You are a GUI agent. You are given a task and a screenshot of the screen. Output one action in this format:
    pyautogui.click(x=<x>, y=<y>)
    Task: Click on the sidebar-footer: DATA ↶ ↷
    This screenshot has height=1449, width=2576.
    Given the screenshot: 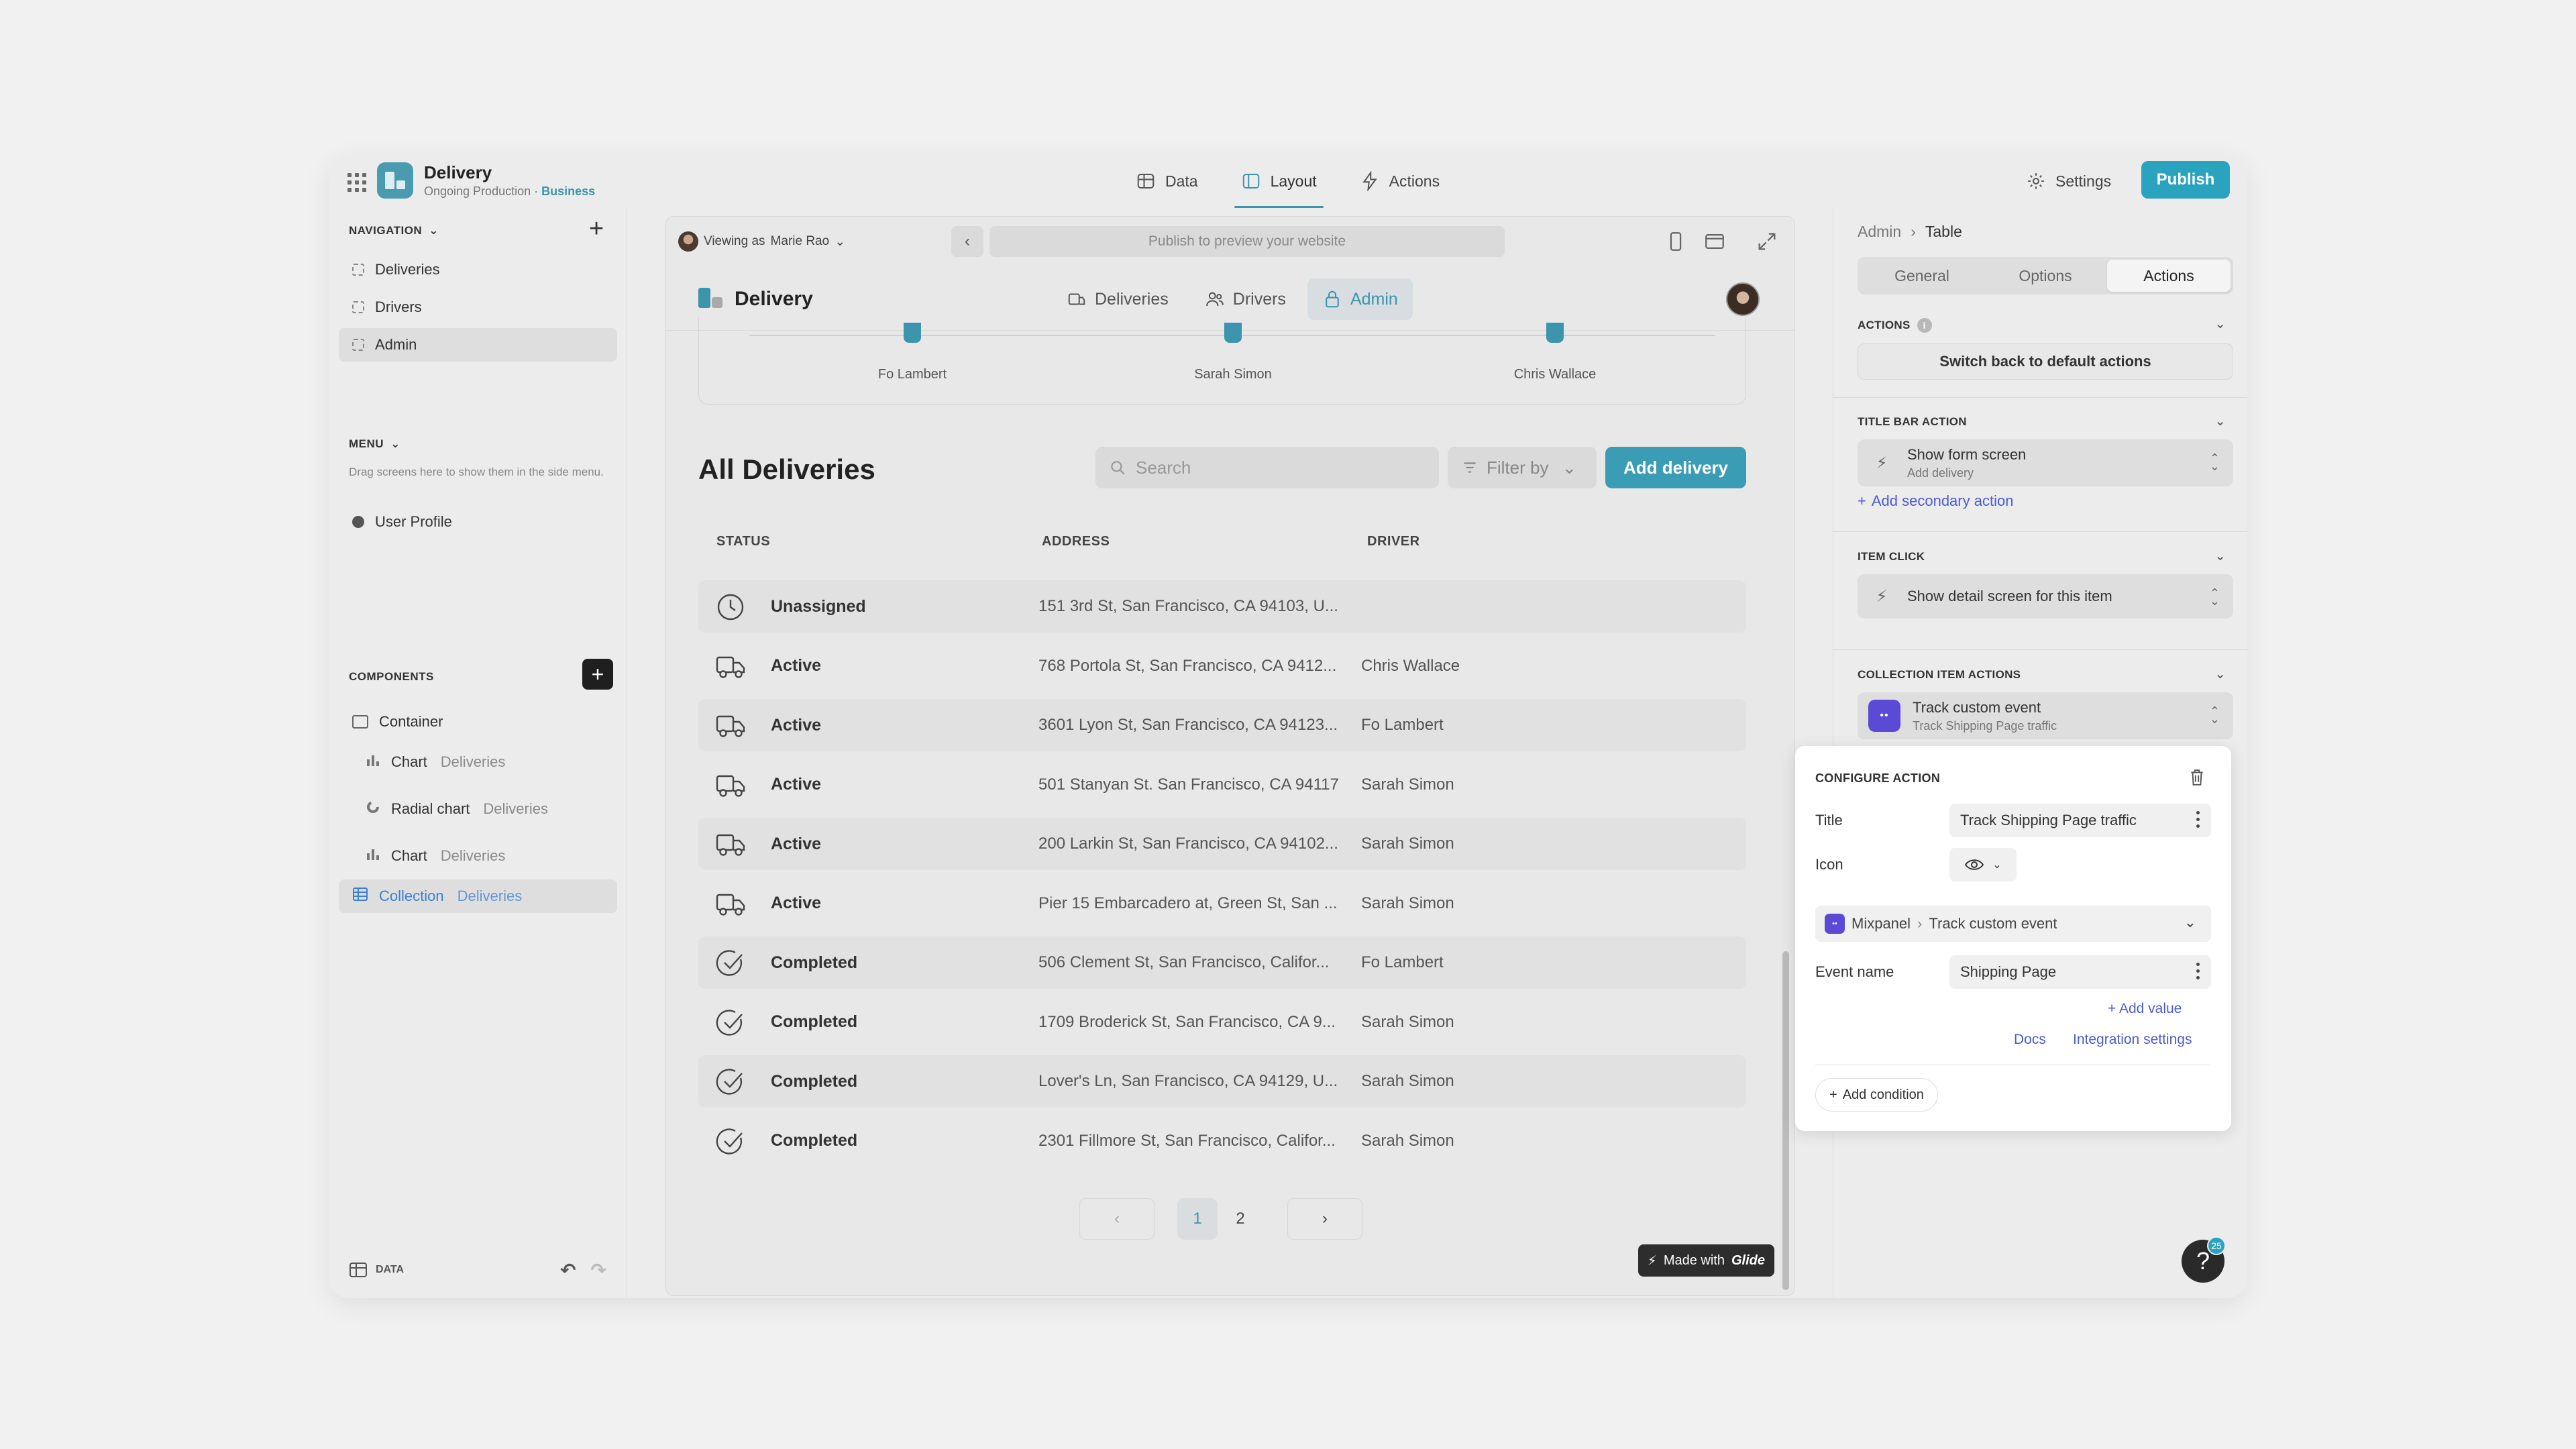 What is the action you would take?
    pyautogui.click(x=477, y=1269)
    